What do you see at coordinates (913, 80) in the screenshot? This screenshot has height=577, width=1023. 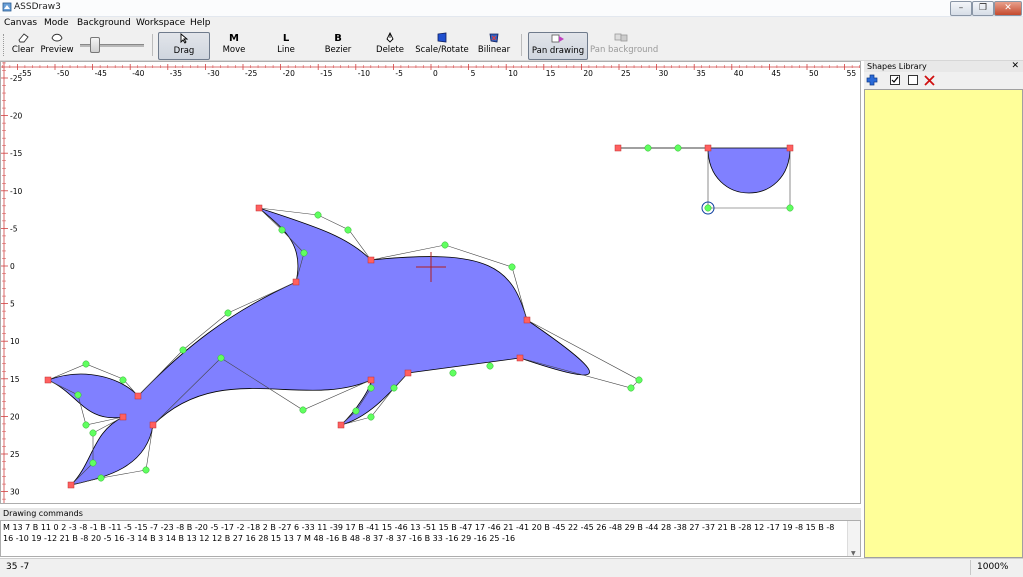 I see `uncheck-all-icon` at bounding box center [913, 80].